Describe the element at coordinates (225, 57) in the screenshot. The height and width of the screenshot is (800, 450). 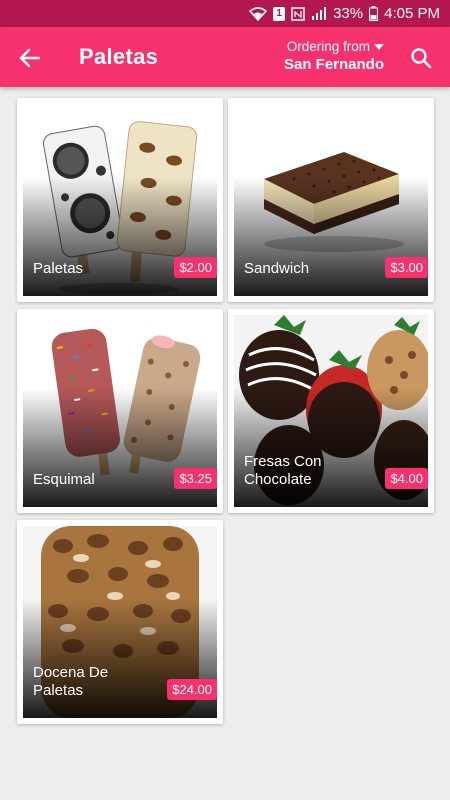
I see `app-bar: Paletas Ordering from San Fernando` at that location.